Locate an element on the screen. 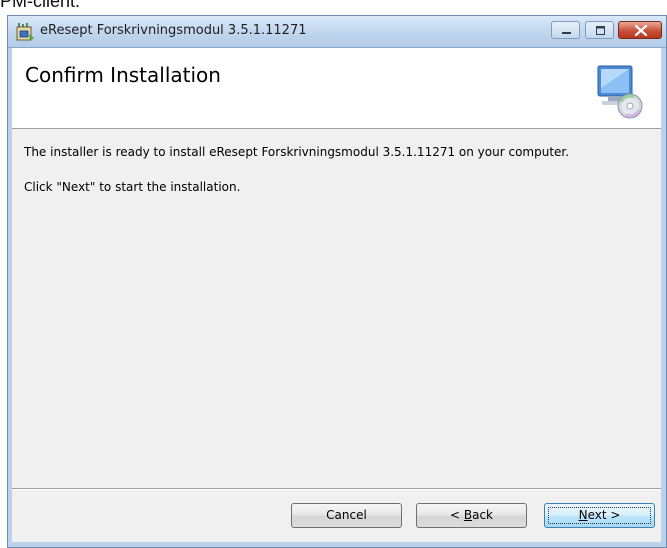 Image resolution: width=667 pixels, height=548 pixels. back-label-mnemonic: B is located at coordinates (468, 515).